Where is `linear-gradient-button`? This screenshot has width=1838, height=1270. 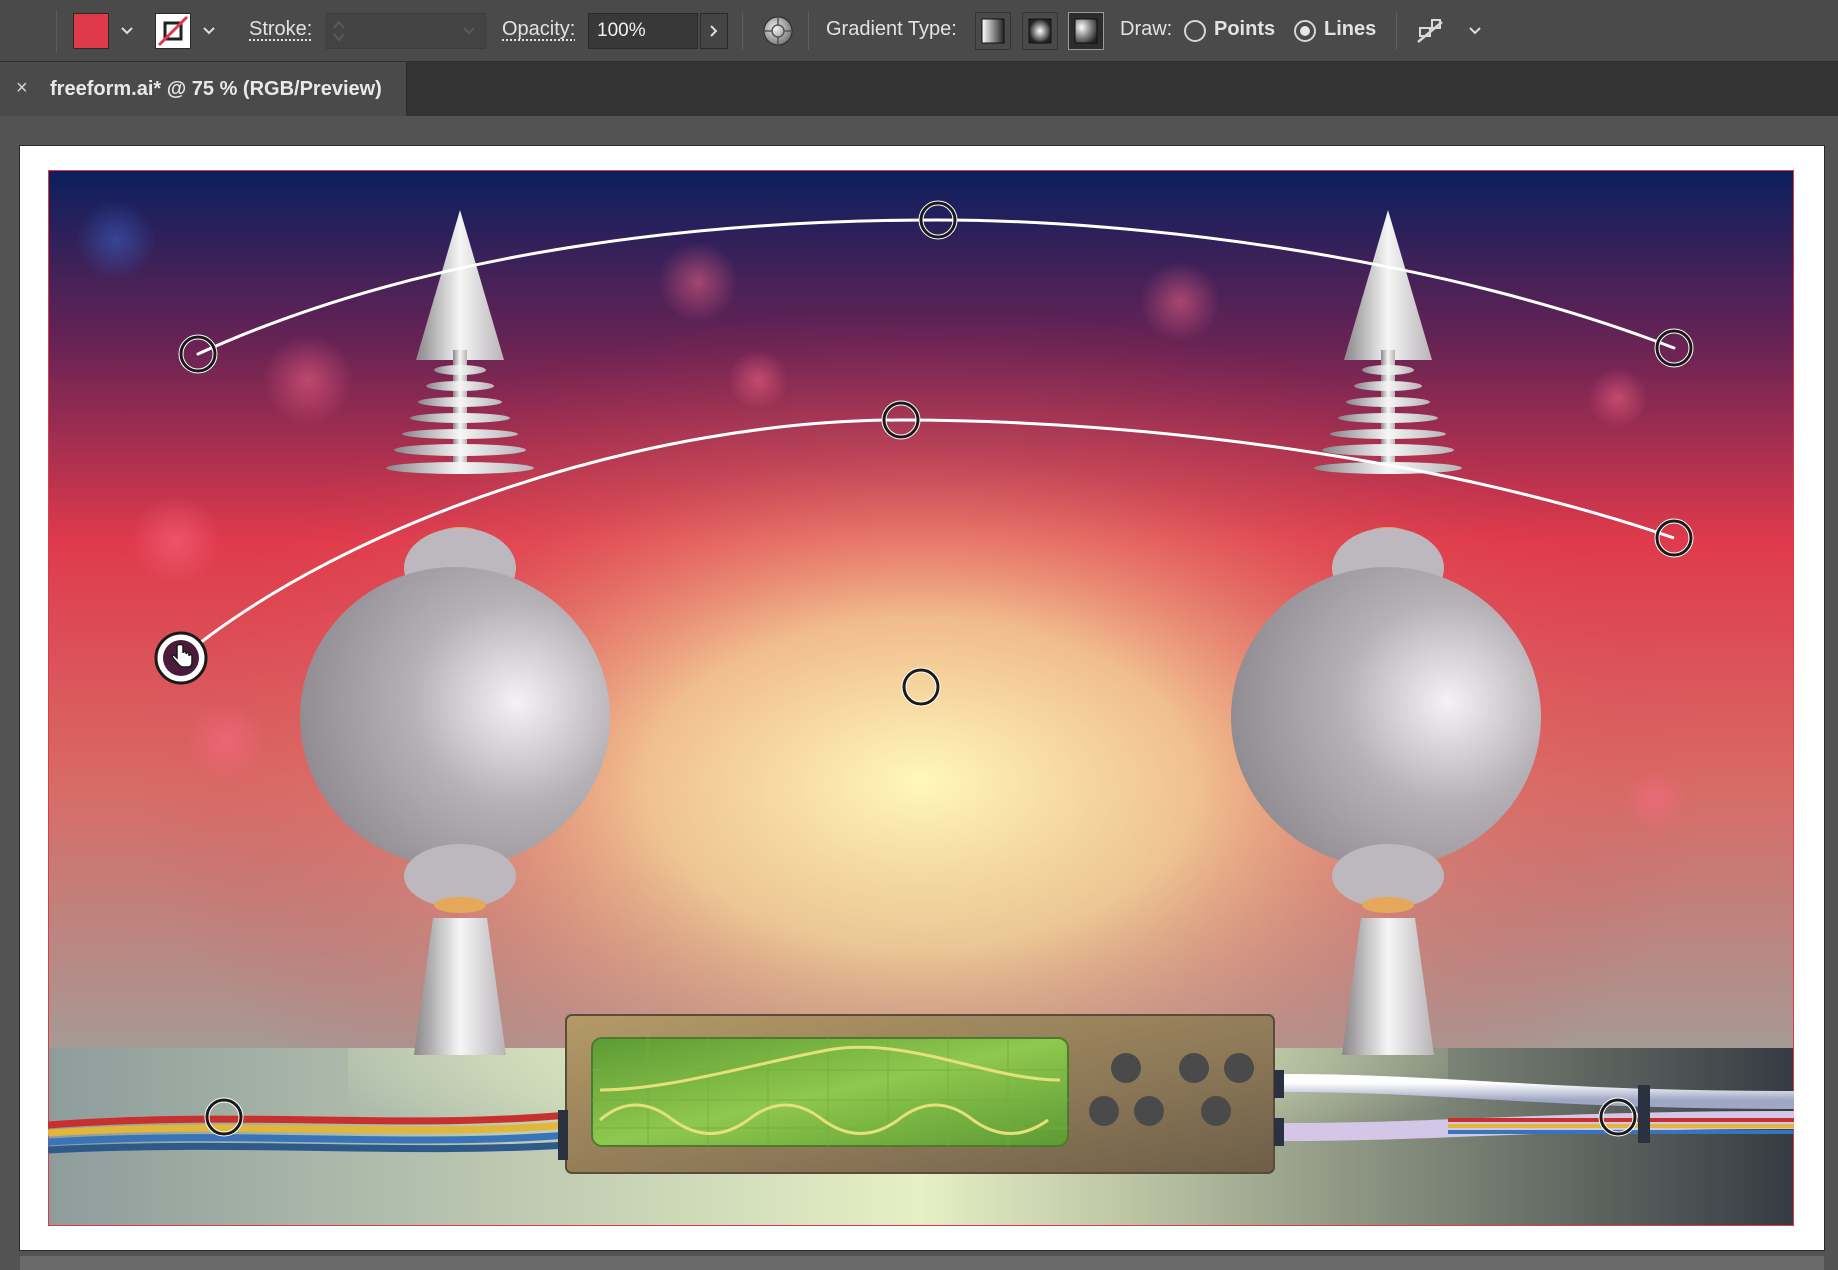 linear-gradient-button is located at coordinates (993, 31).